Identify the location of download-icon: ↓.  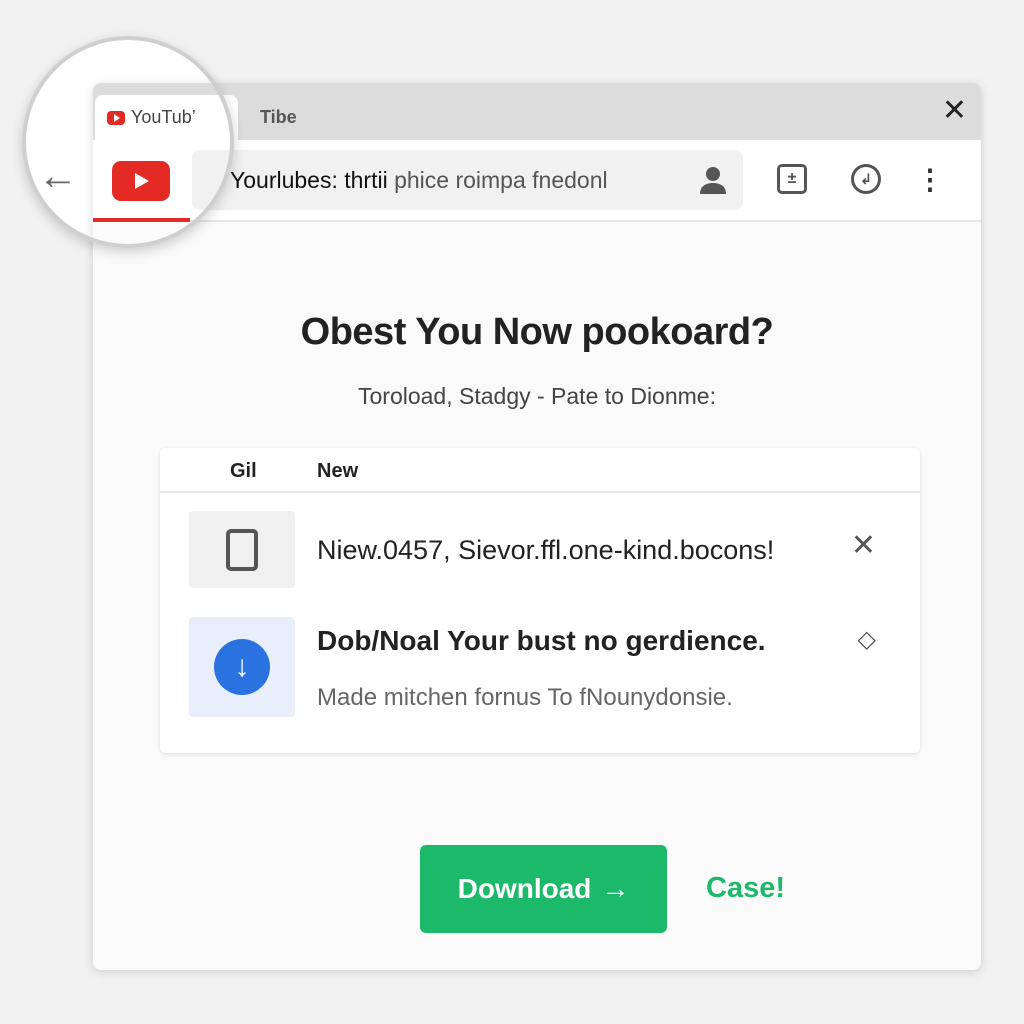
(242, 667).